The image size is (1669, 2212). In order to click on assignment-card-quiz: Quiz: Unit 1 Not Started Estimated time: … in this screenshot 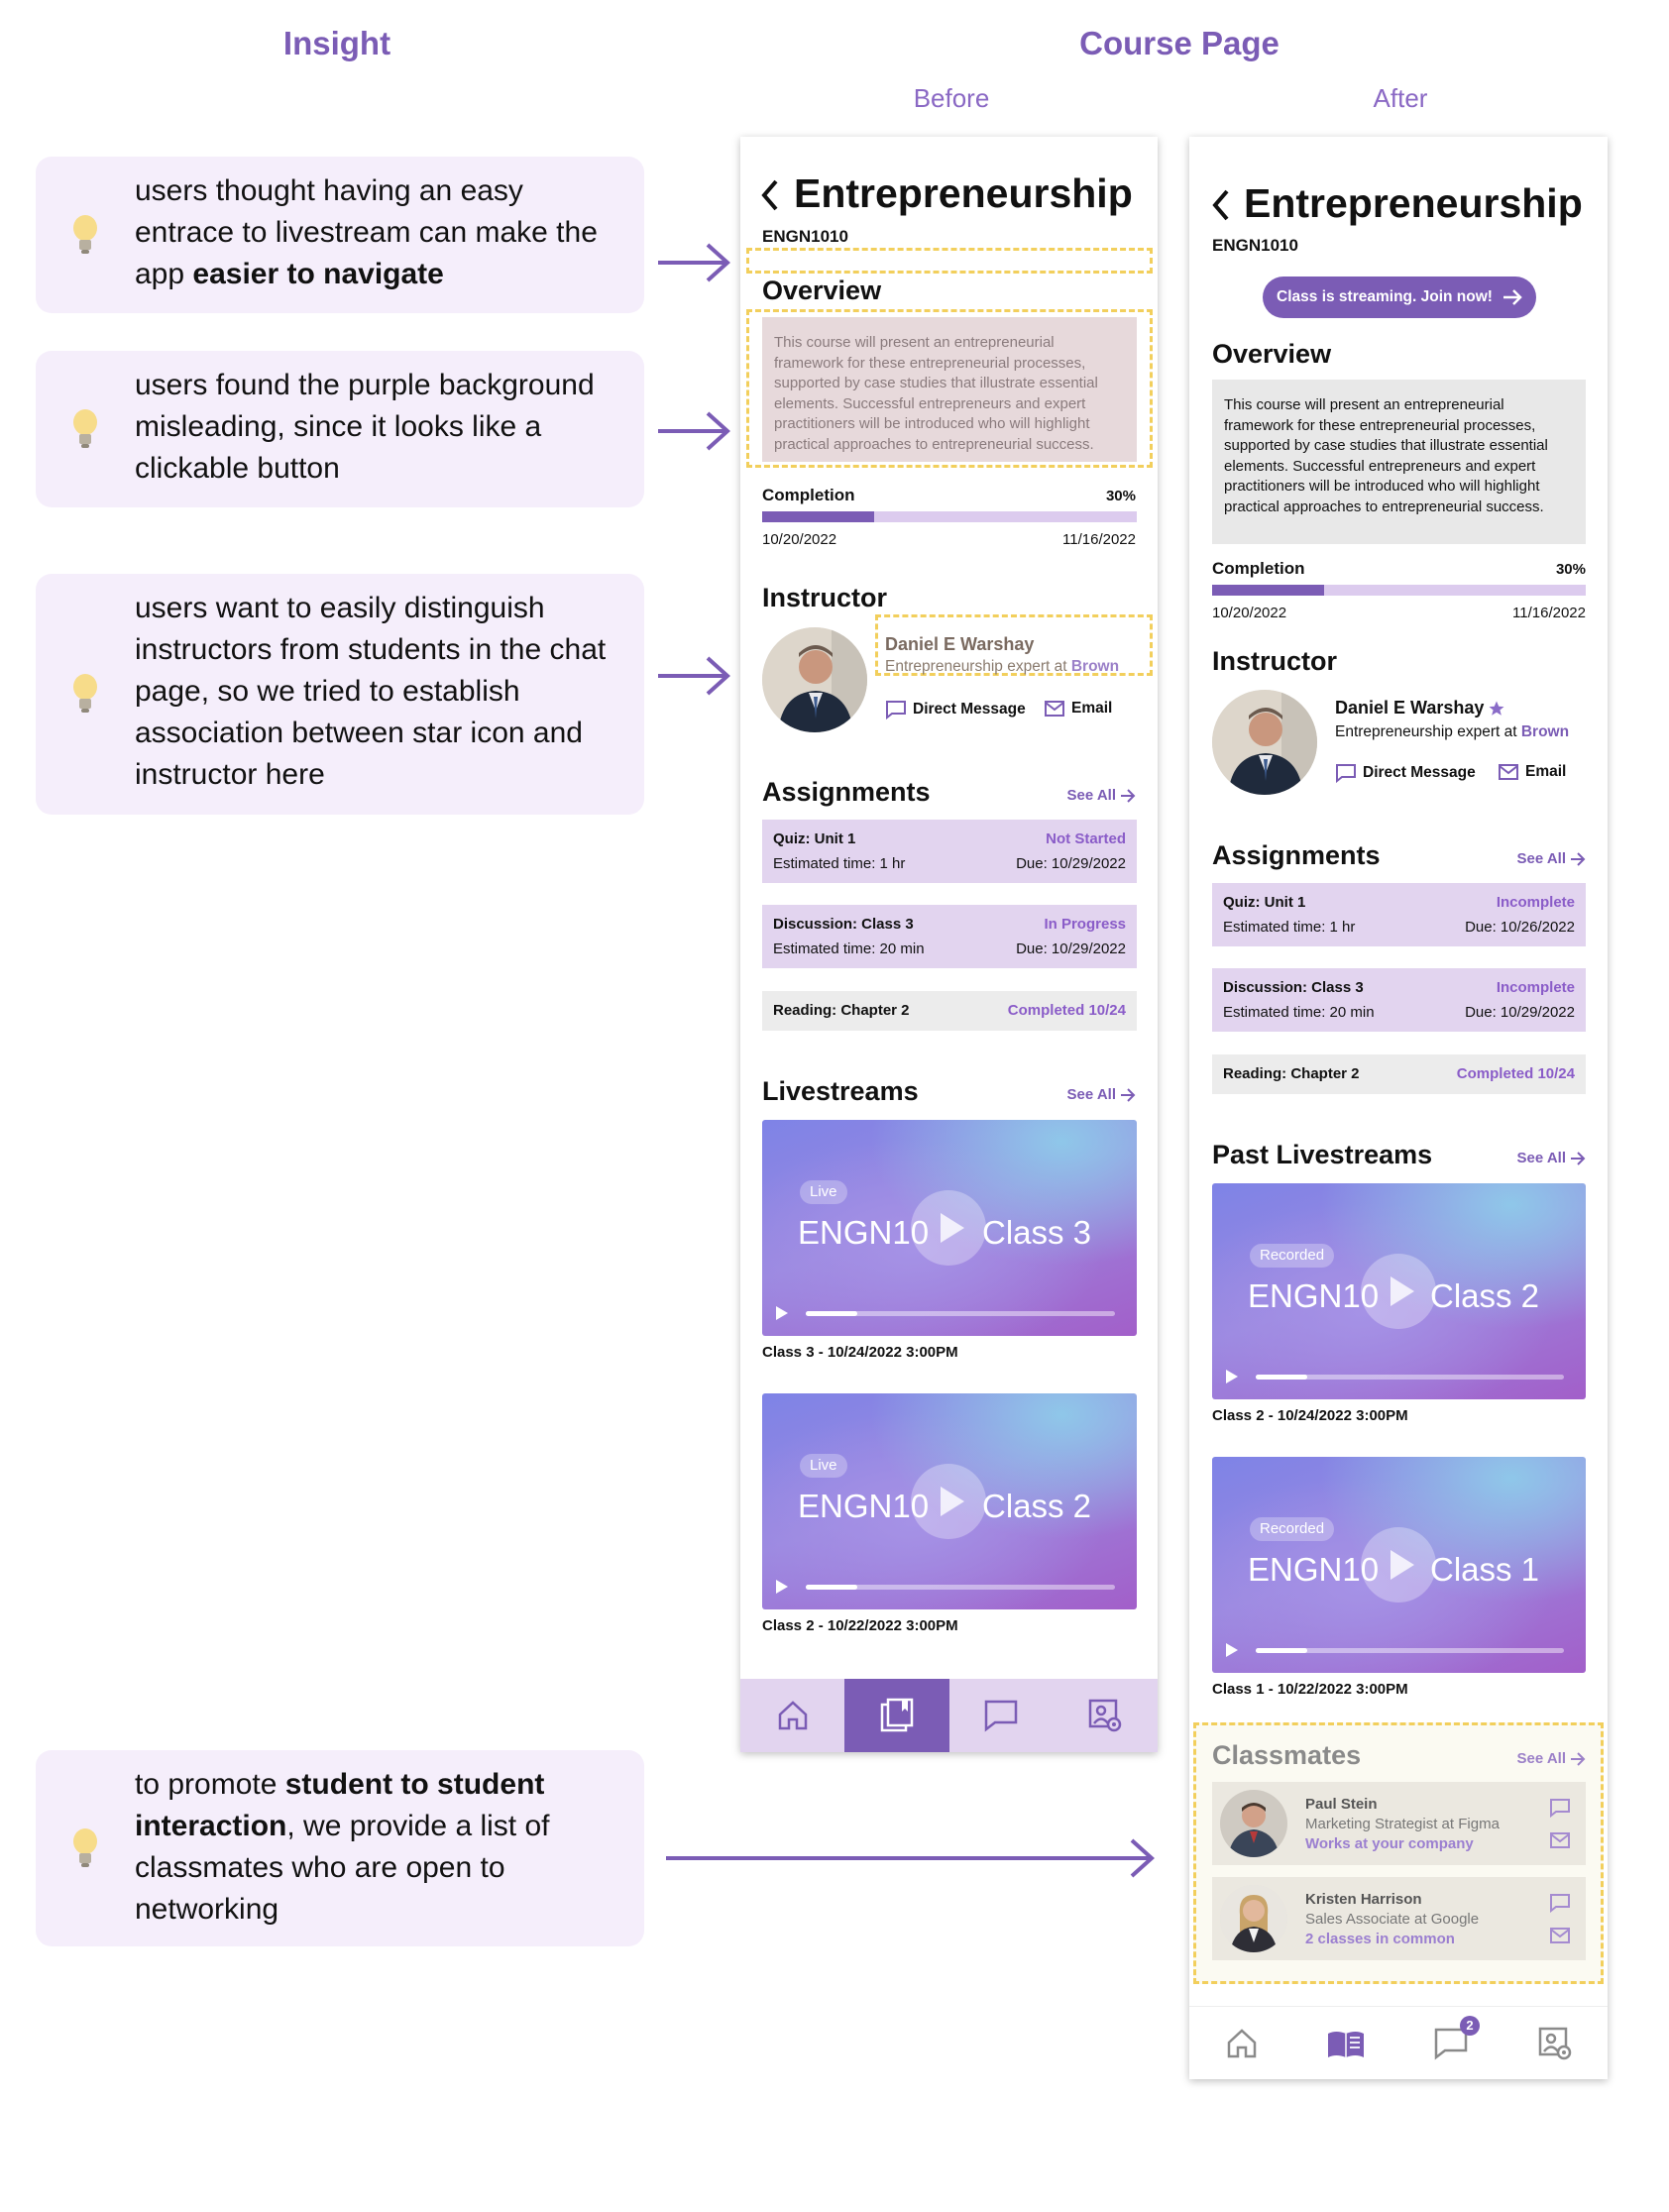, I will do `click(950, 851)`.